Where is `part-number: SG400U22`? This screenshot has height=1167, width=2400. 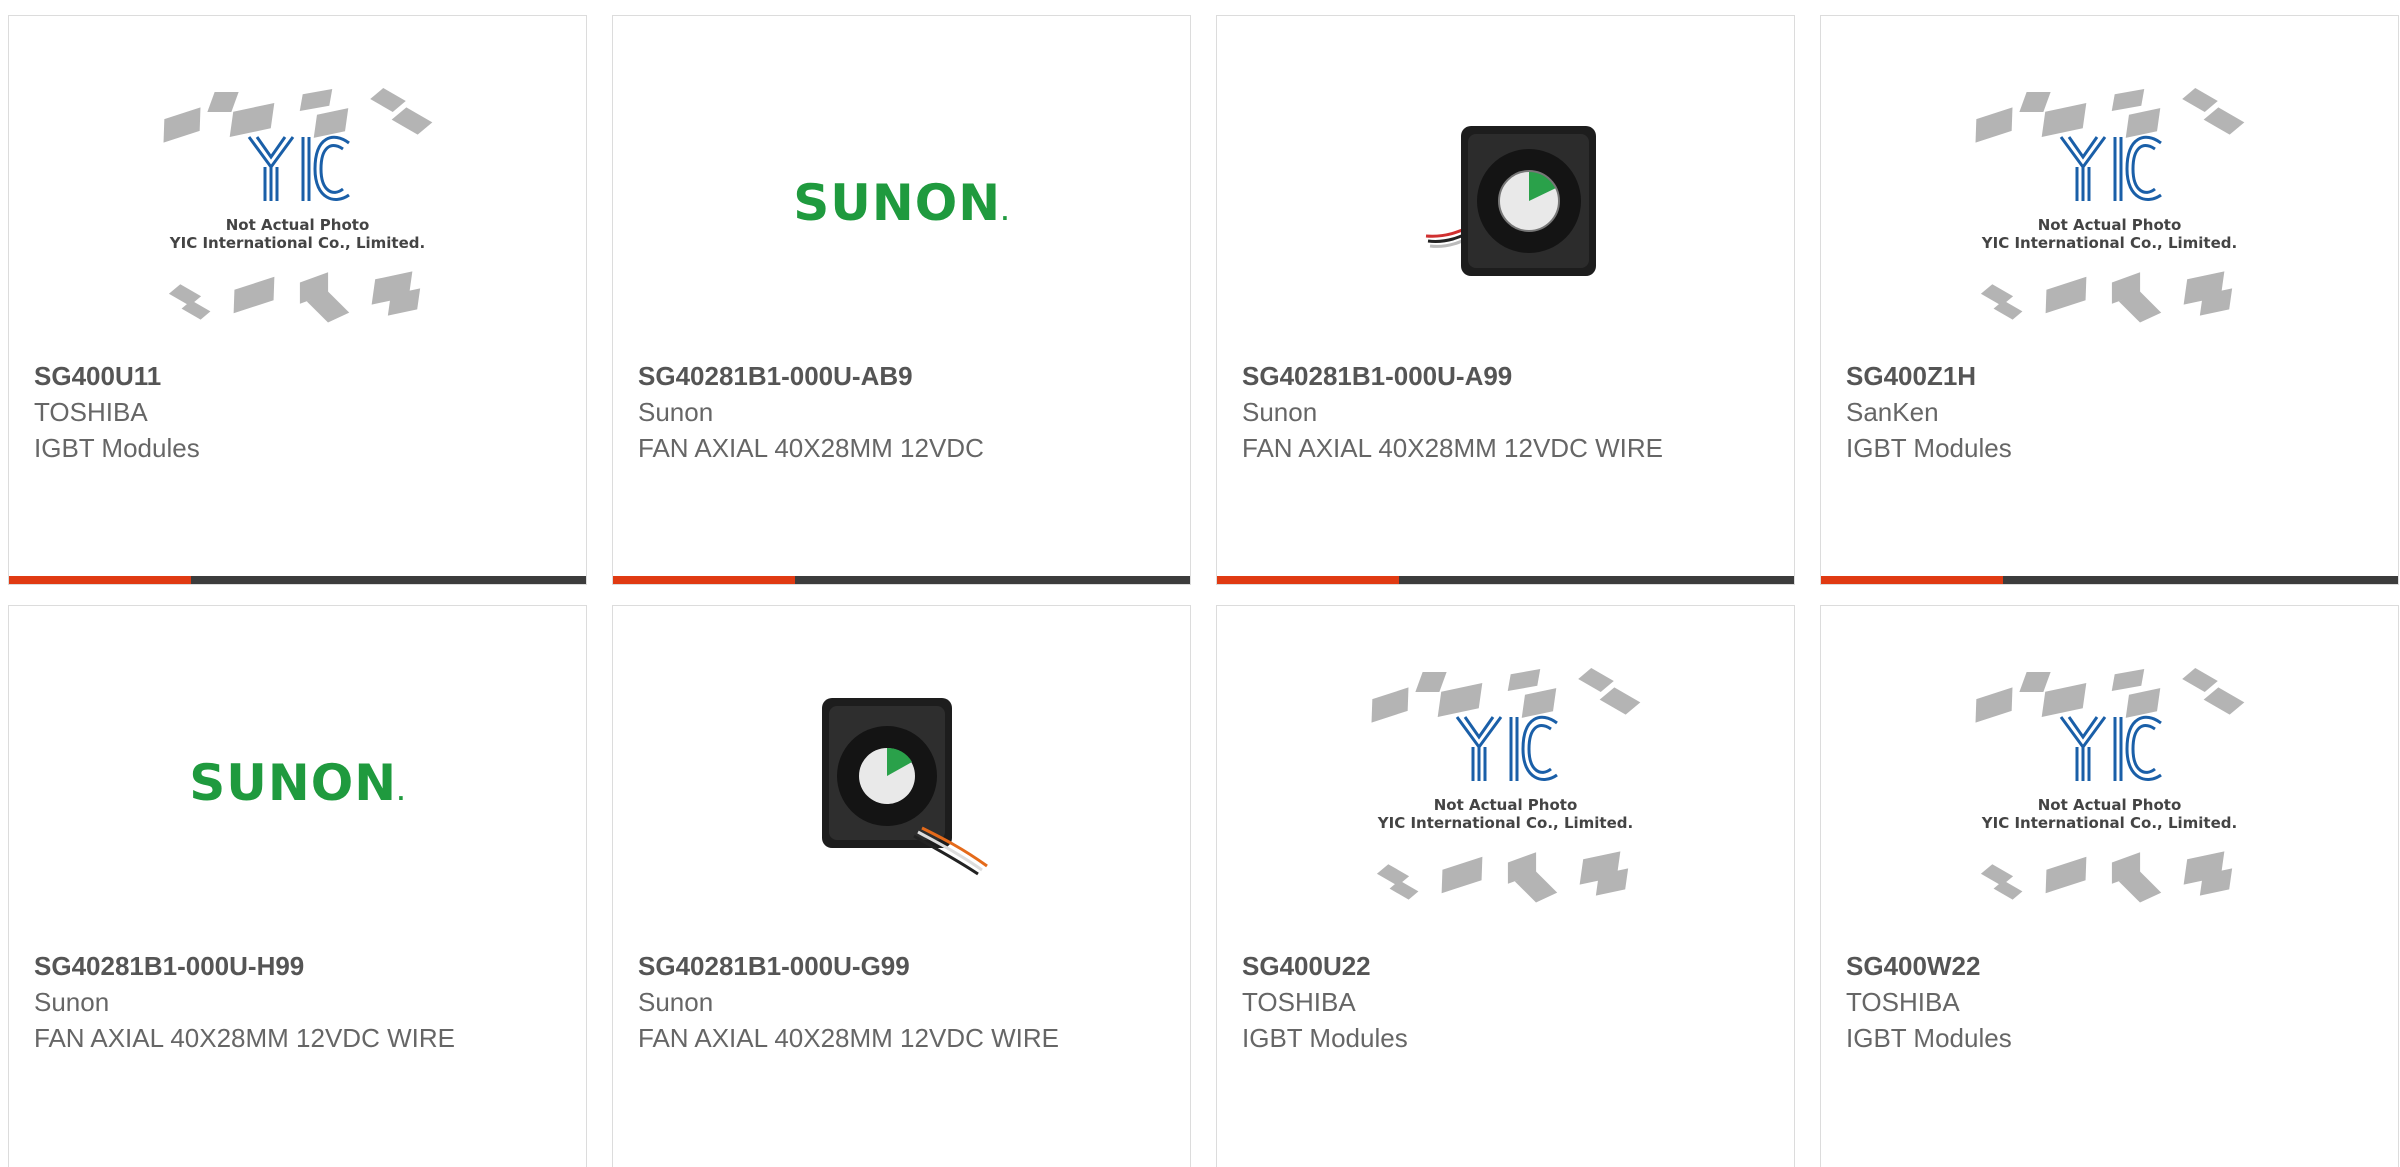 part-number: SG400U22 is located at coordinates (1508, 966).